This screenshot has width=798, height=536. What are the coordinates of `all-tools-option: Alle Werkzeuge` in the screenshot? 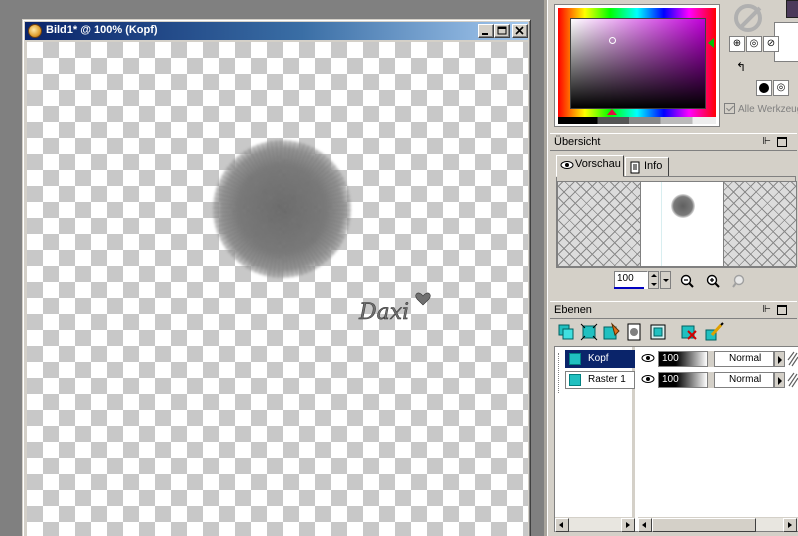 It's located at (761, 109).